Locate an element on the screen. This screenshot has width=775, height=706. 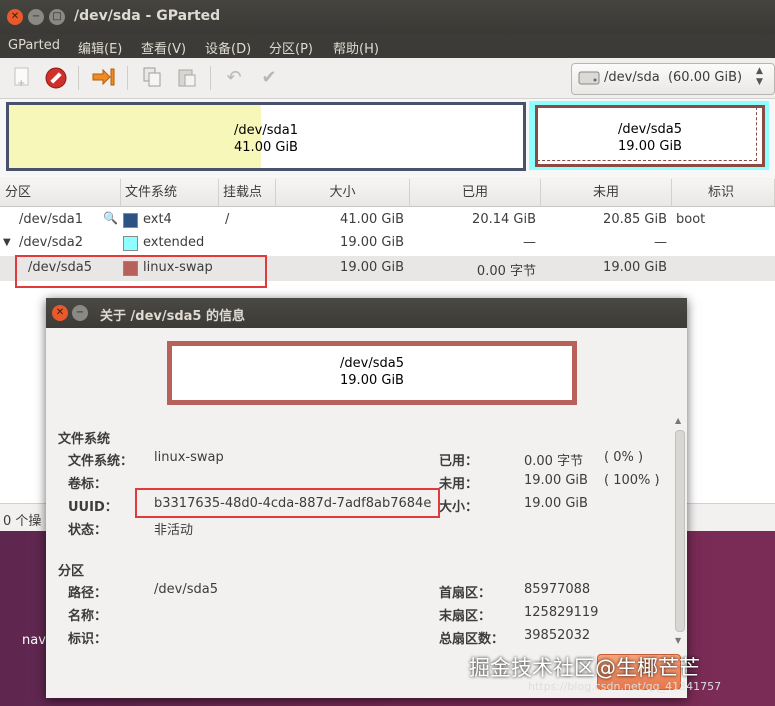
name-label: 名称： is located at coordinates (88, 616).